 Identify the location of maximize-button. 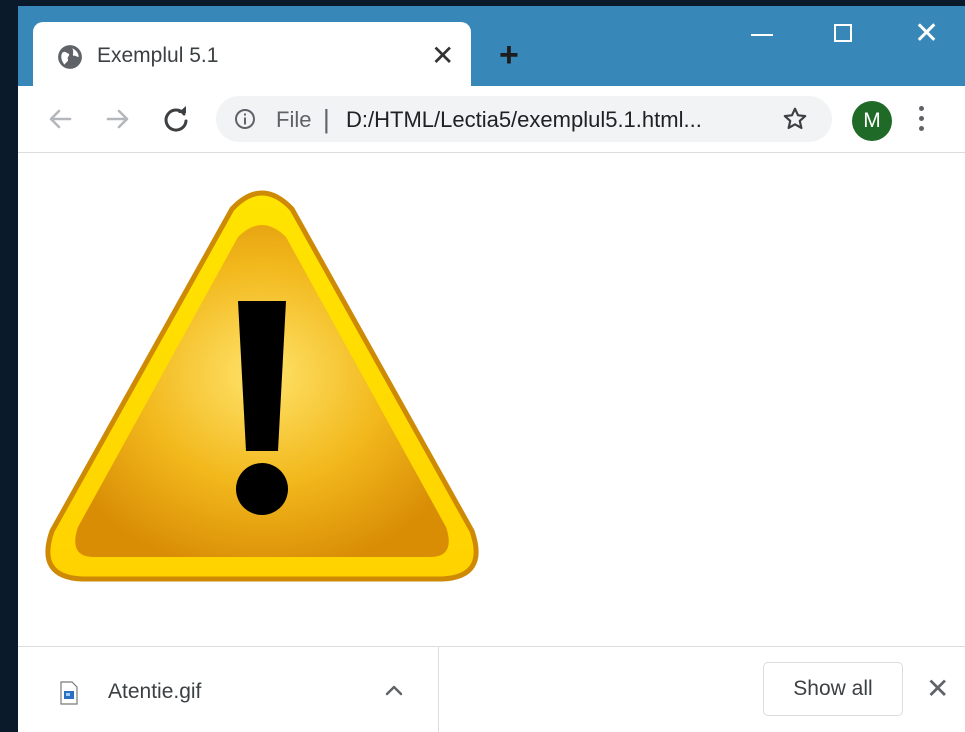
(843, 33).